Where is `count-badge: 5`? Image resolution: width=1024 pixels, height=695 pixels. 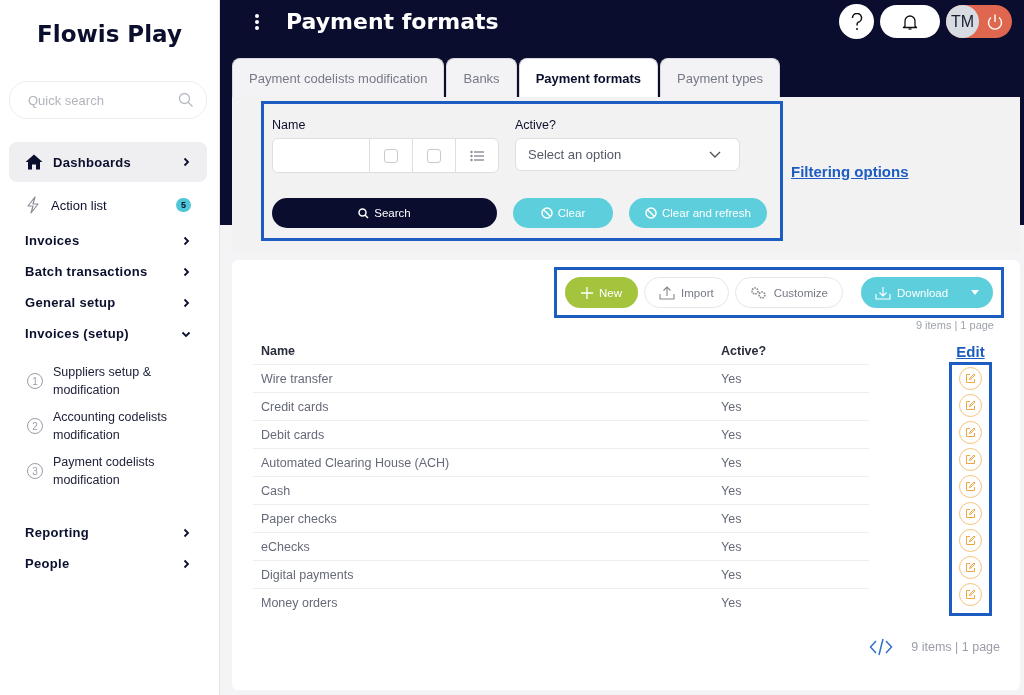
count-badge: 5 is located at coordinates (183, 205).